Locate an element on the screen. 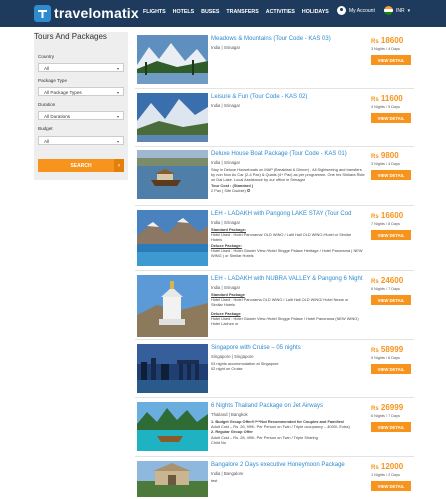 The width and height of the screenshot is (446, 499). search-button: SEARCH › is located at coordinates (81, 165).